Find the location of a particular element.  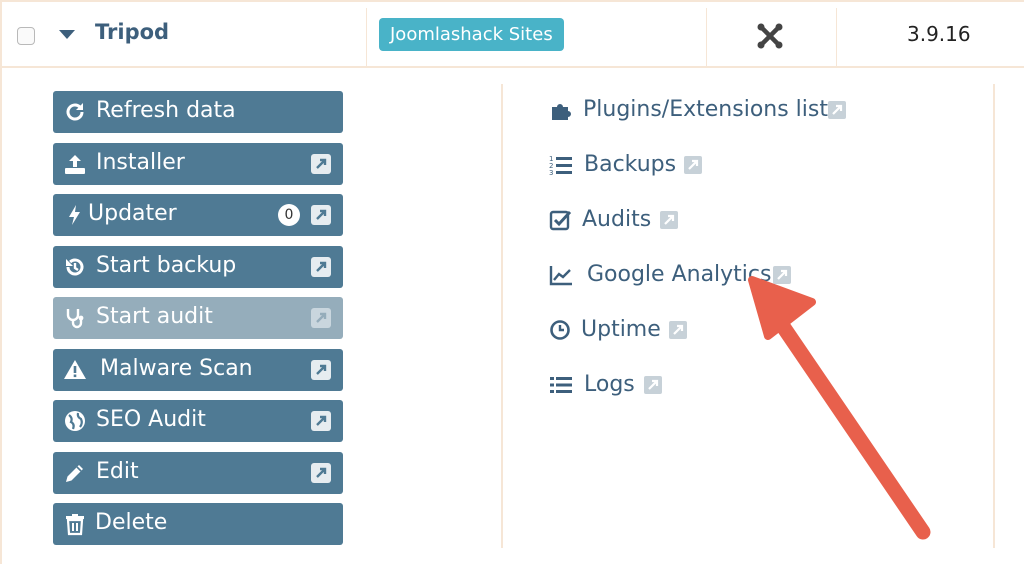

pencil-icon is located at coordinates (74, 473).